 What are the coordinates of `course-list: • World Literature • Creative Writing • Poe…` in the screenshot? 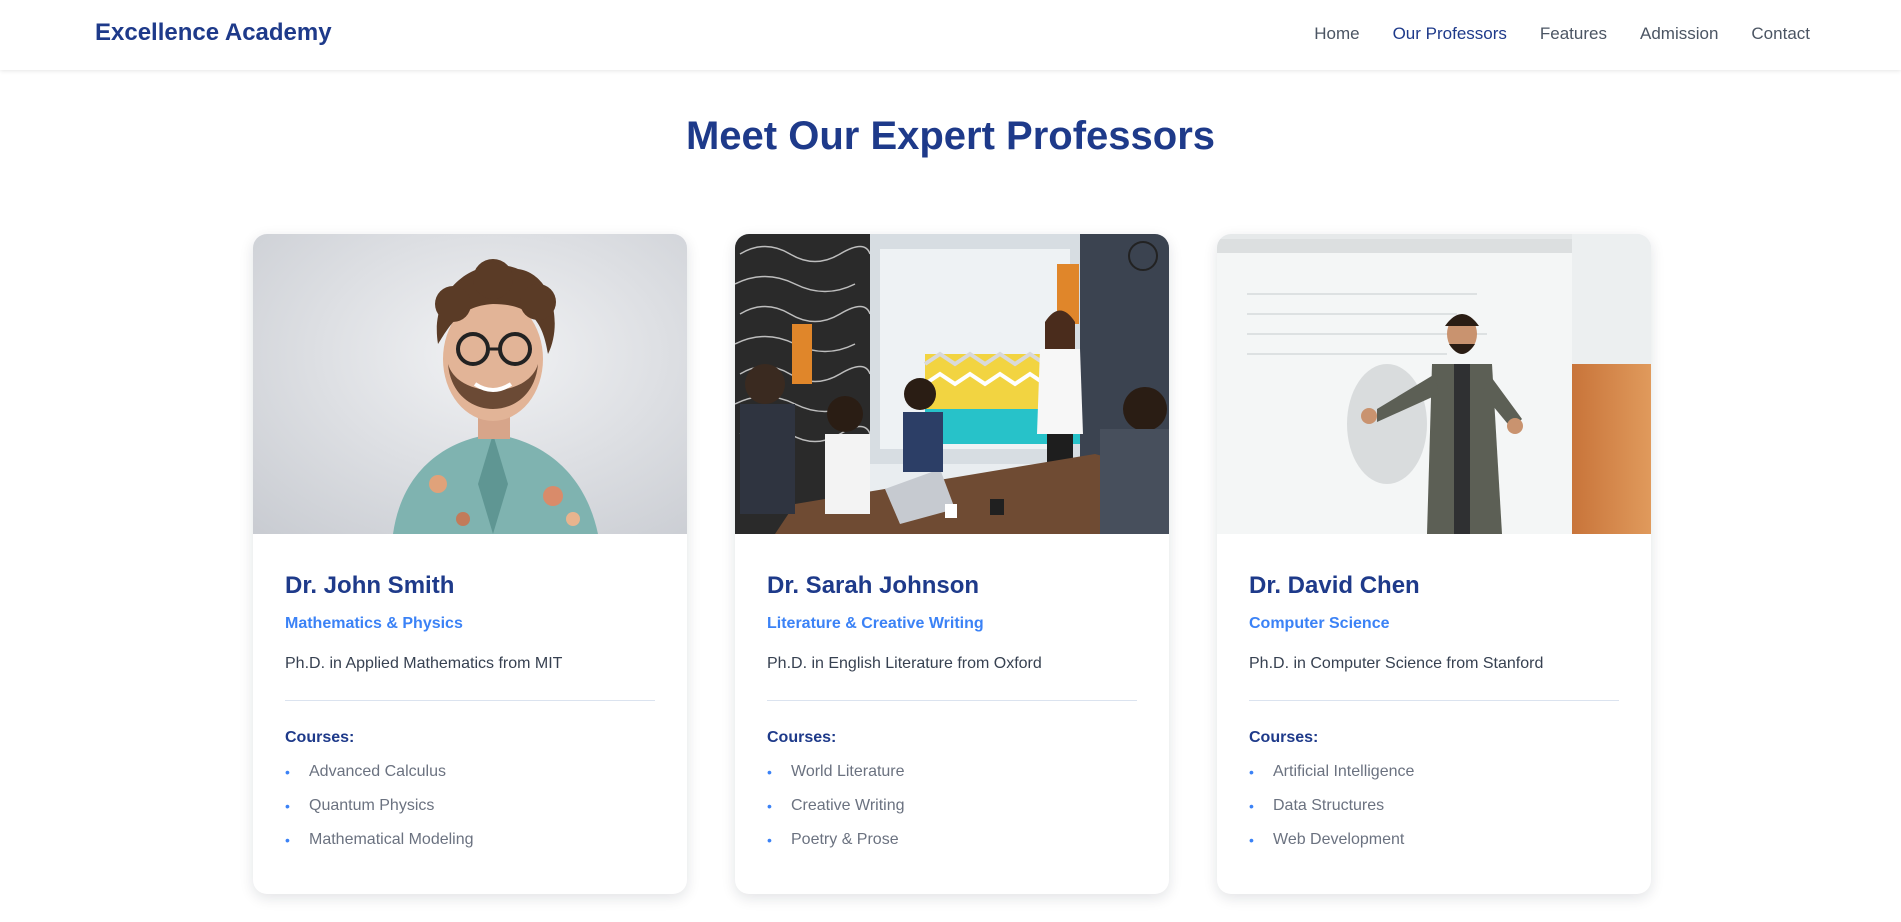 It's located at (952, 806).